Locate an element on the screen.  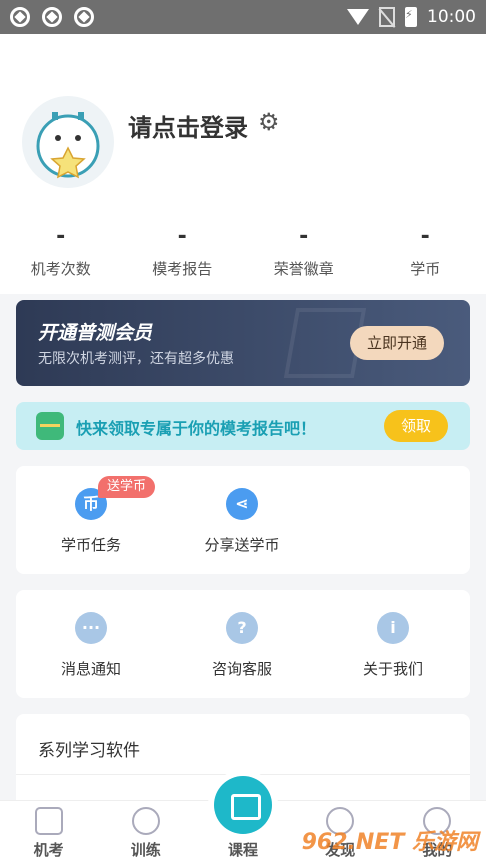
share-icon: ⋖ is located at coordinates (242, 504).